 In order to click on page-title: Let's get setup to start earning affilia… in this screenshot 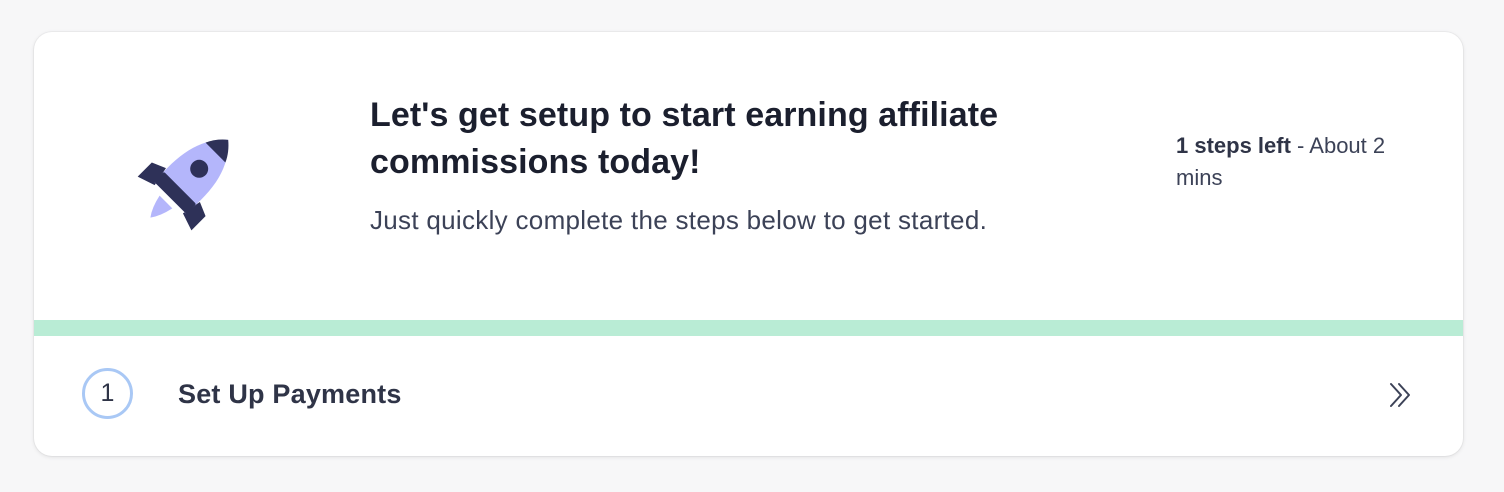, I will do `click(684, 138)`.